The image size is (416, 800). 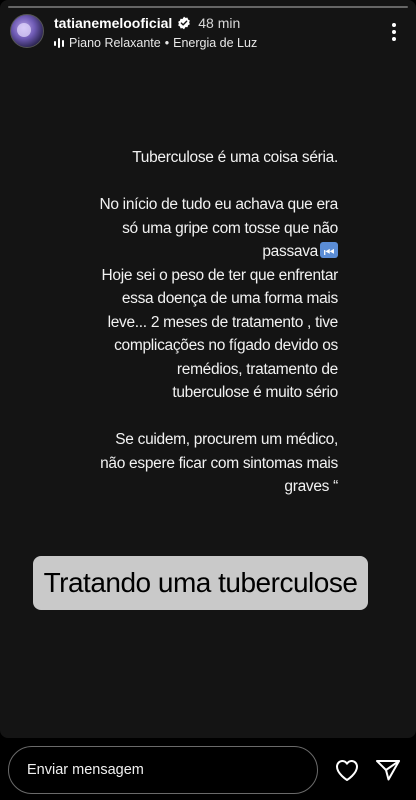 What do you see at coordinates (199, 252) in the screenshot?
I see `caption-line: passava` at bounding box center [199, 252].